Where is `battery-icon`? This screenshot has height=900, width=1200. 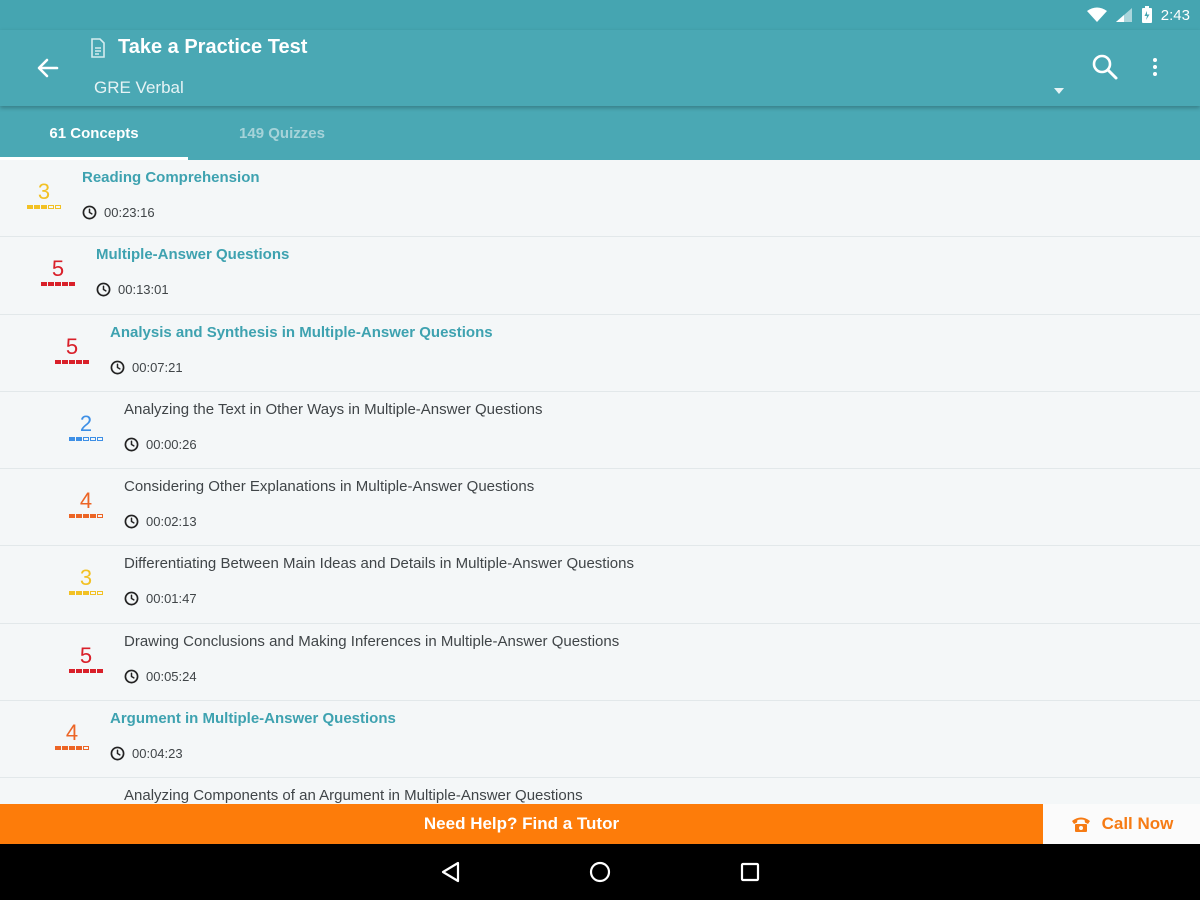 battery-icon is located at coordinates (1146, 14).